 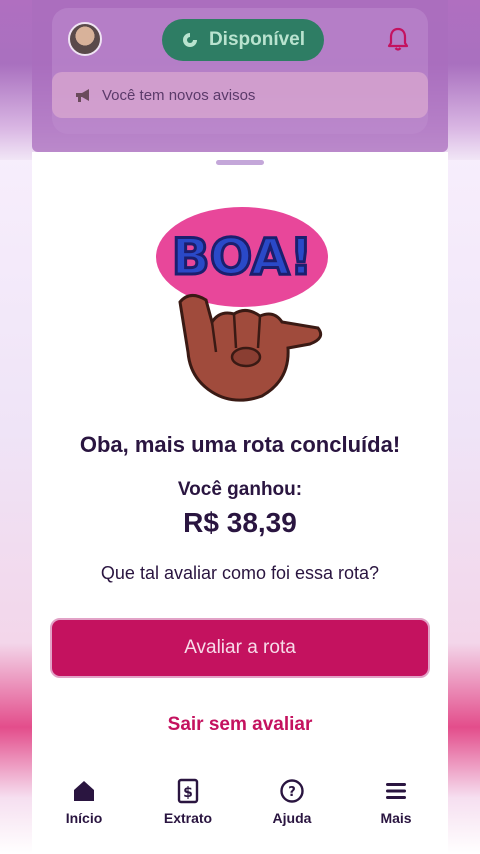 I want to click on nav-item-inicio: Início, so click(x=84, y=802).